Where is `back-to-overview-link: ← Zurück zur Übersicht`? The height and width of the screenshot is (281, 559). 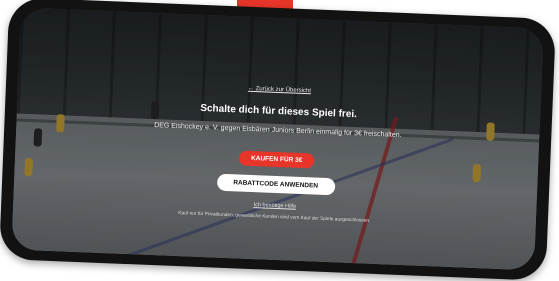 back-to-overview-link: ← Zurück zur Übersicht is located at coordinates (279, 90).